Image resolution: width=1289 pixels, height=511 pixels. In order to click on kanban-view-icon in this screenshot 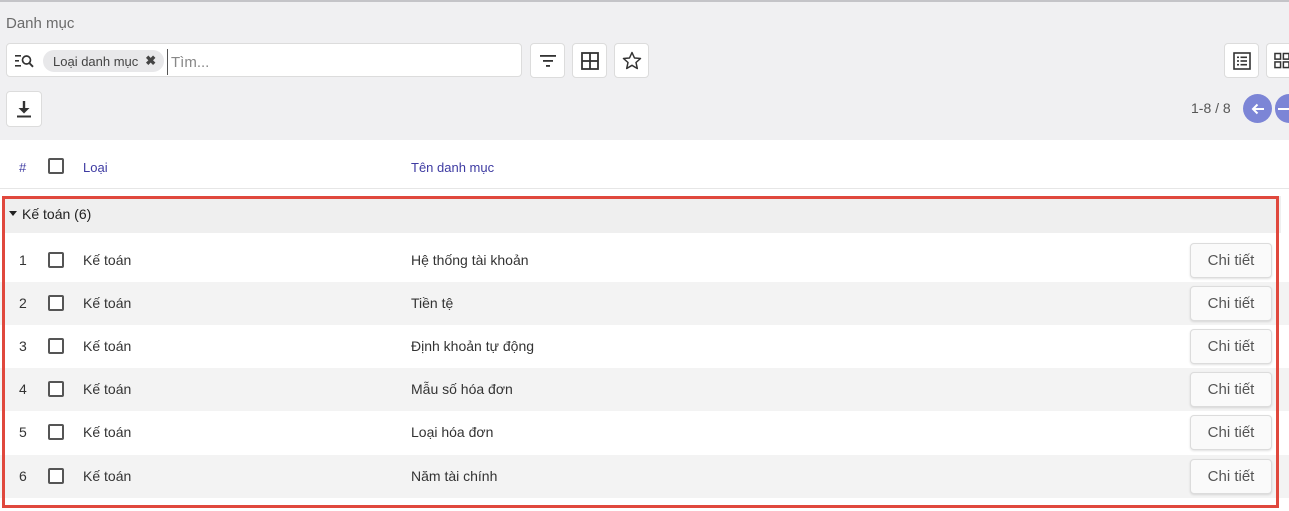, I will do `click(1281, 60)`.